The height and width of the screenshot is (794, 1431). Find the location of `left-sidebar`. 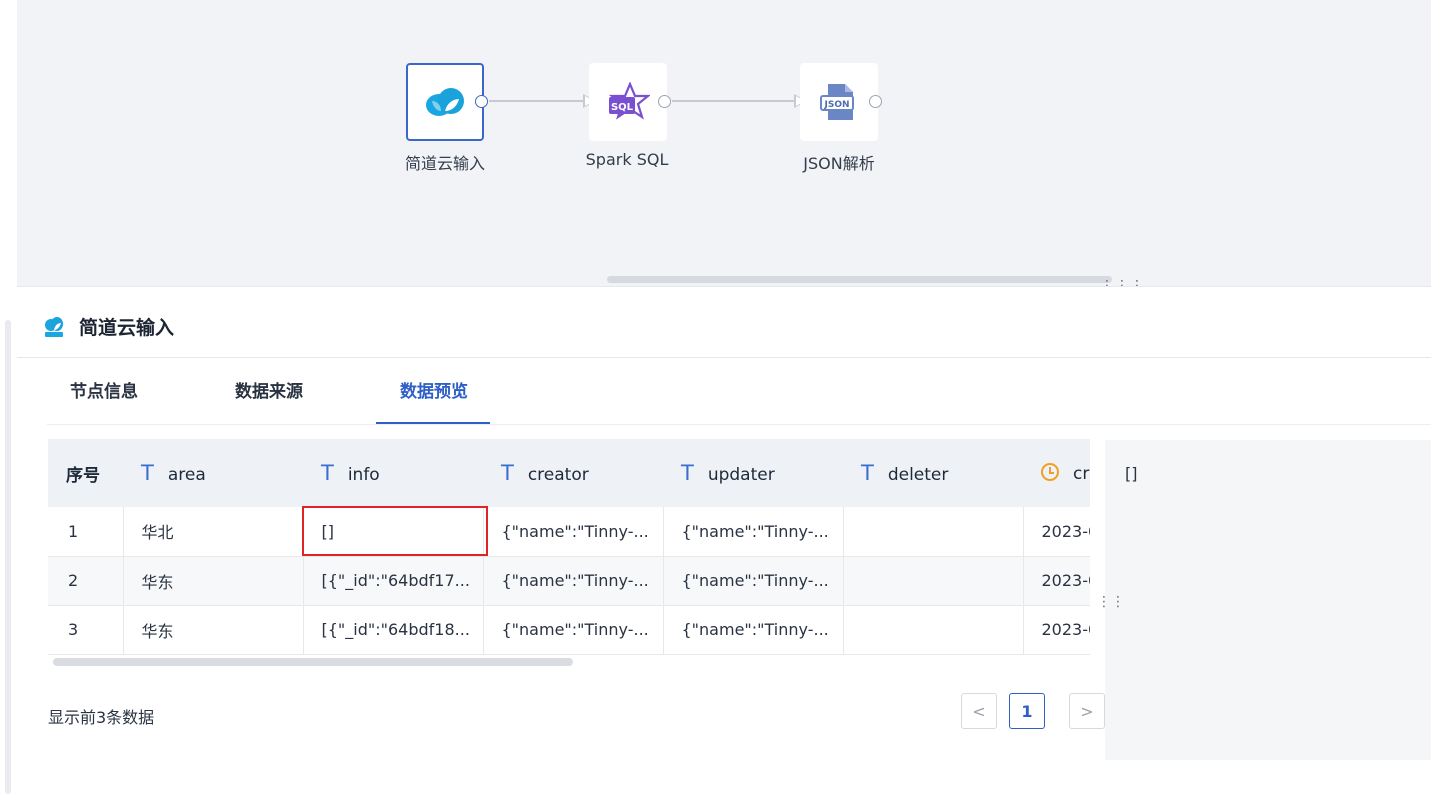

left-sidebar is located at coordinates (8, 397).